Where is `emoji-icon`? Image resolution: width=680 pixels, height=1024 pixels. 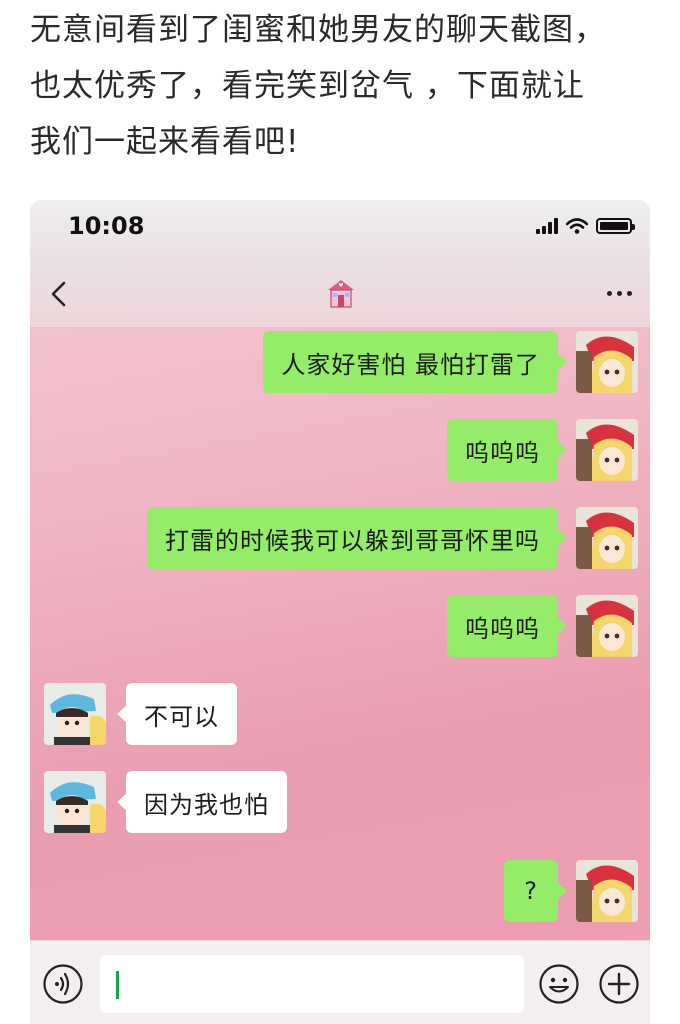 emoji-icon is located at coordinates (559, 984).